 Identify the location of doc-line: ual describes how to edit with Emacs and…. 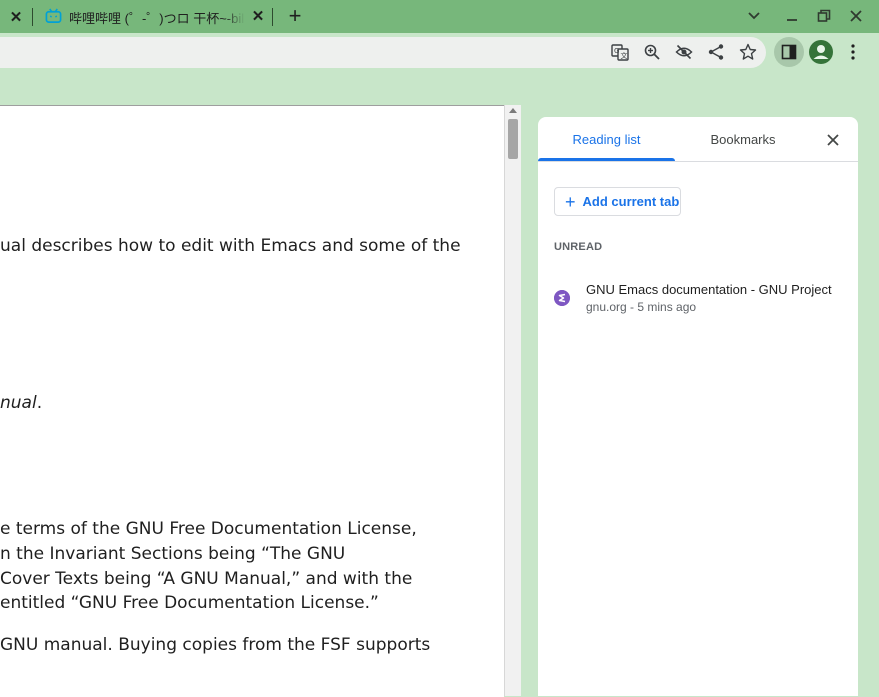
(230, 246).